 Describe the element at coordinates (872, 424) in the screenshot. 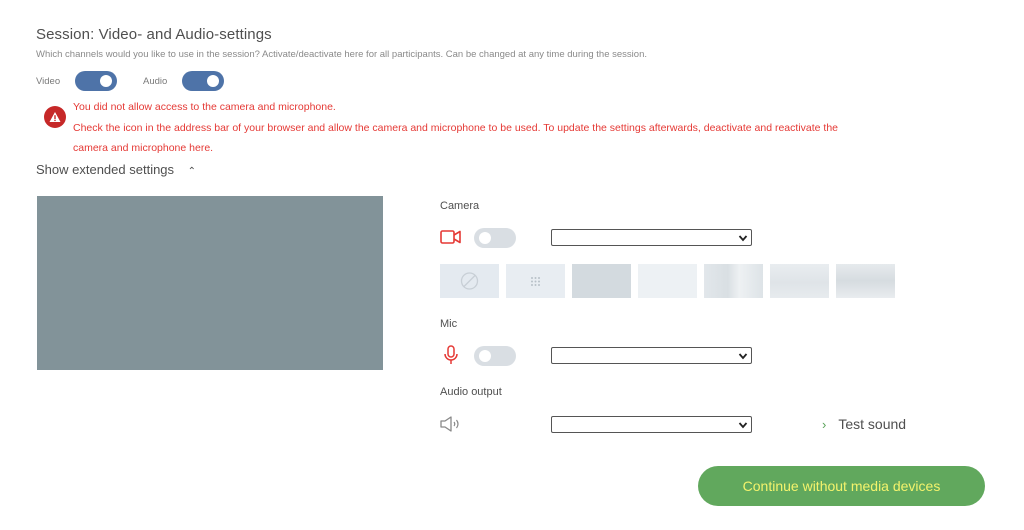

I see `test-sound-label: Test sound` at that location.